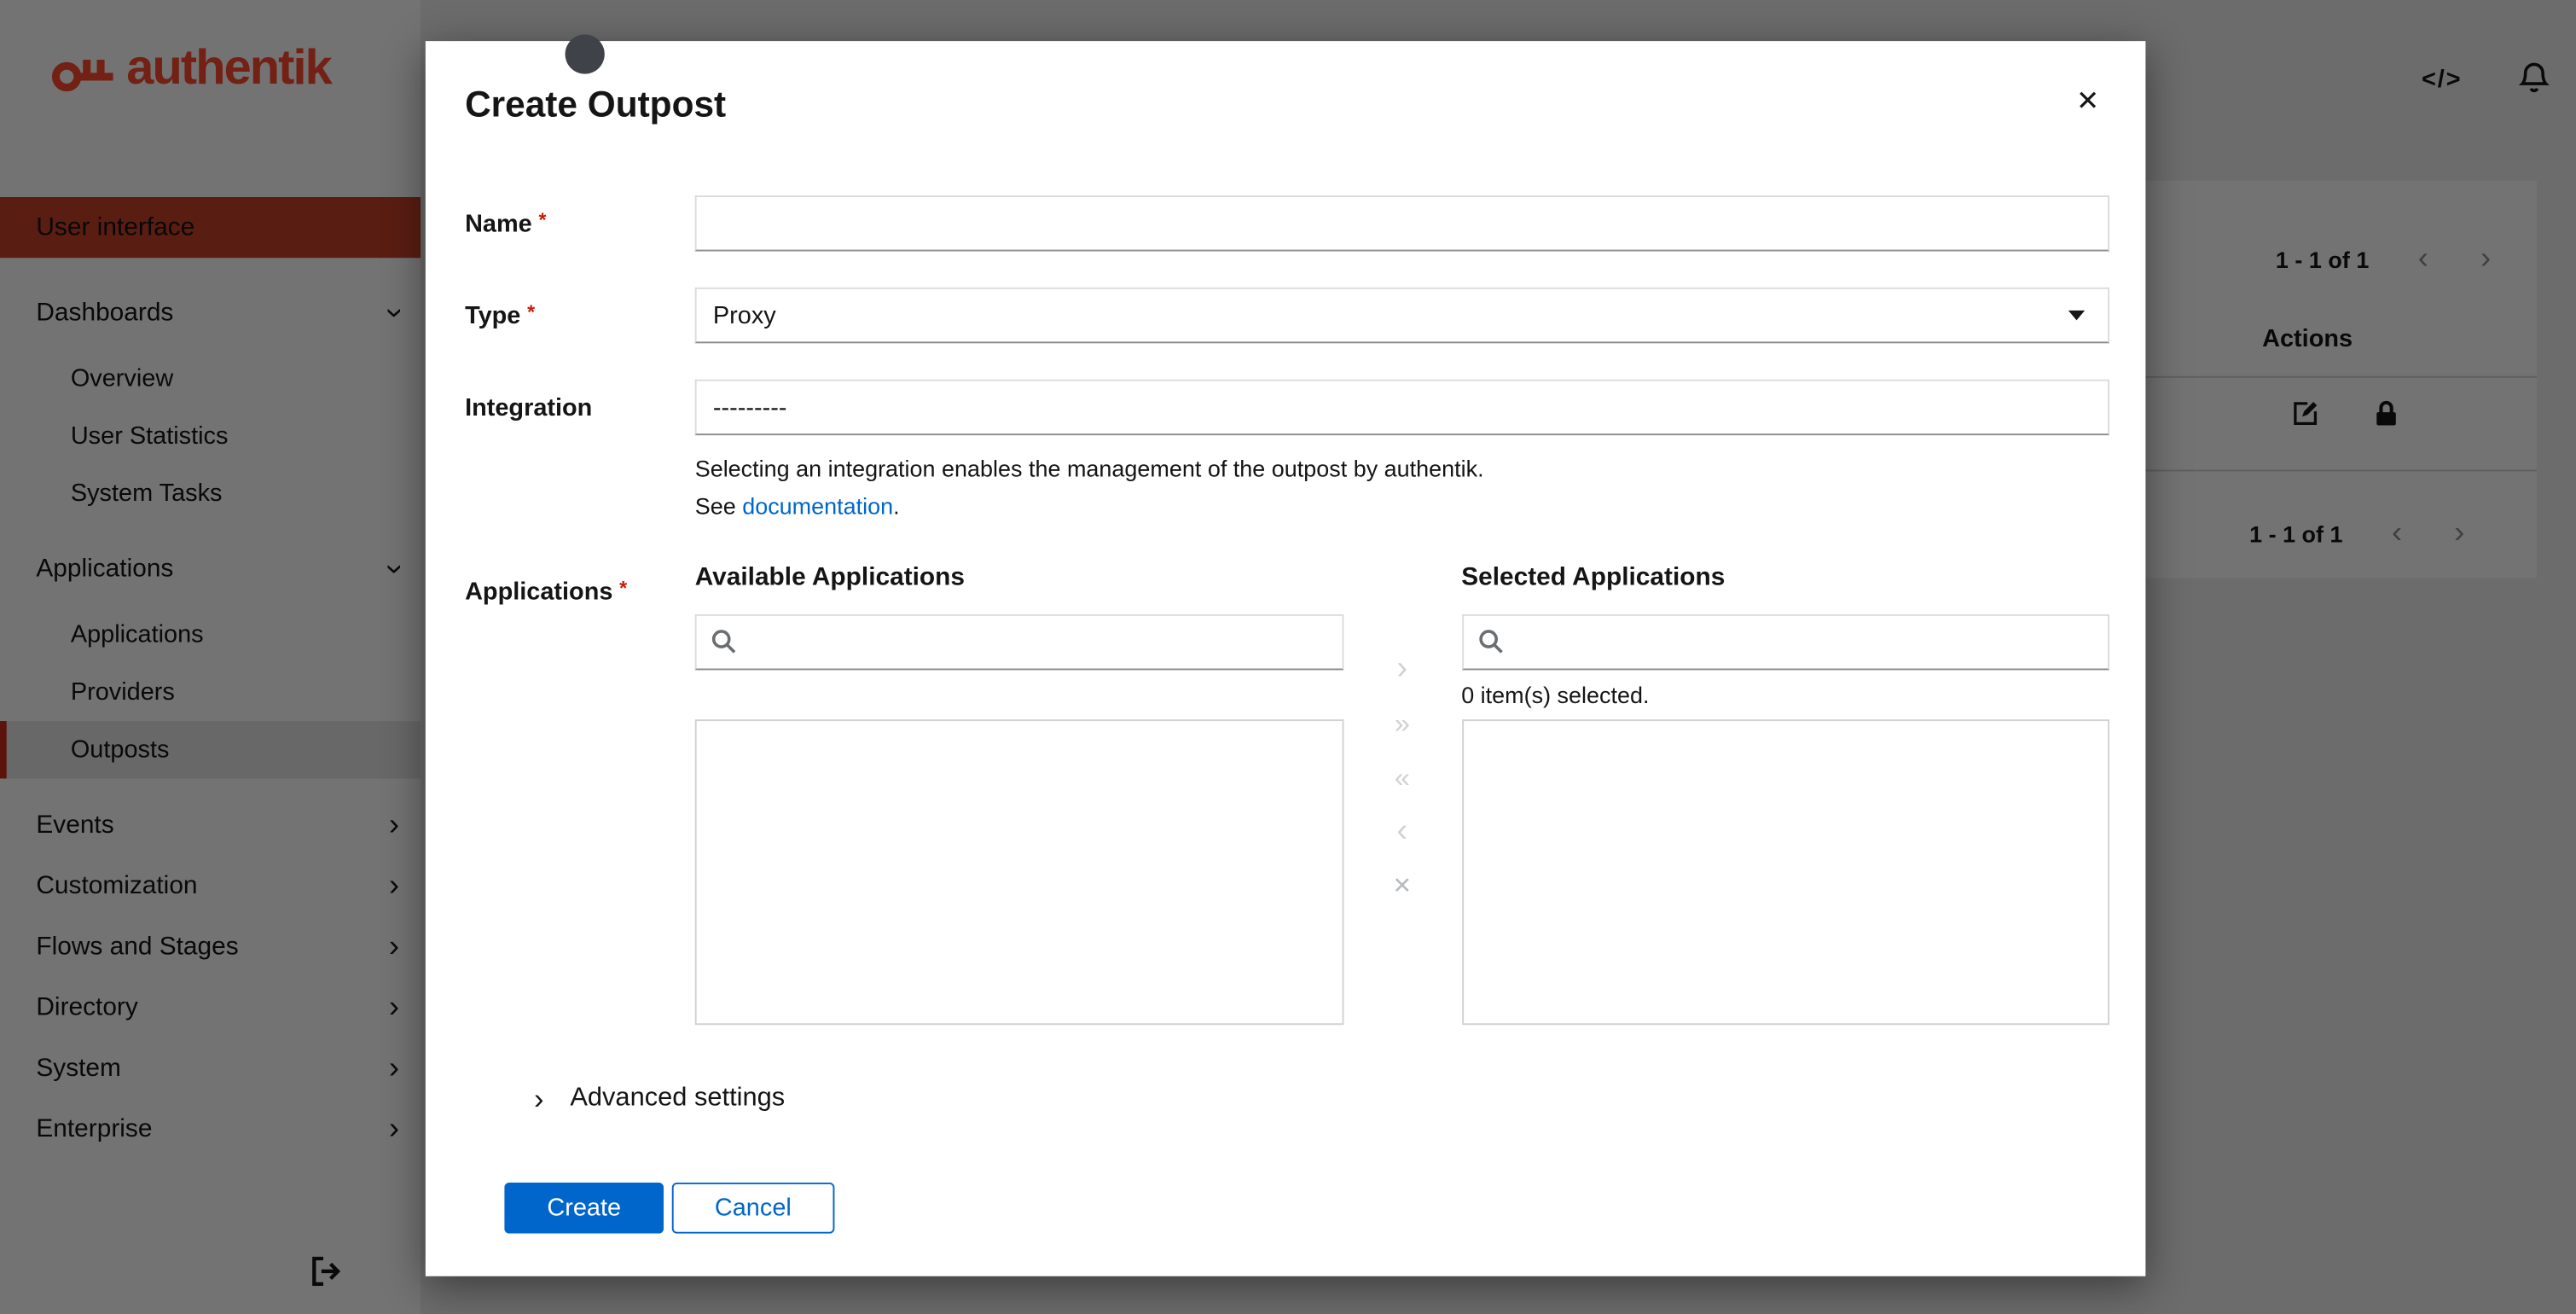  I want to click on selected-listbox, so click(1785, 872).